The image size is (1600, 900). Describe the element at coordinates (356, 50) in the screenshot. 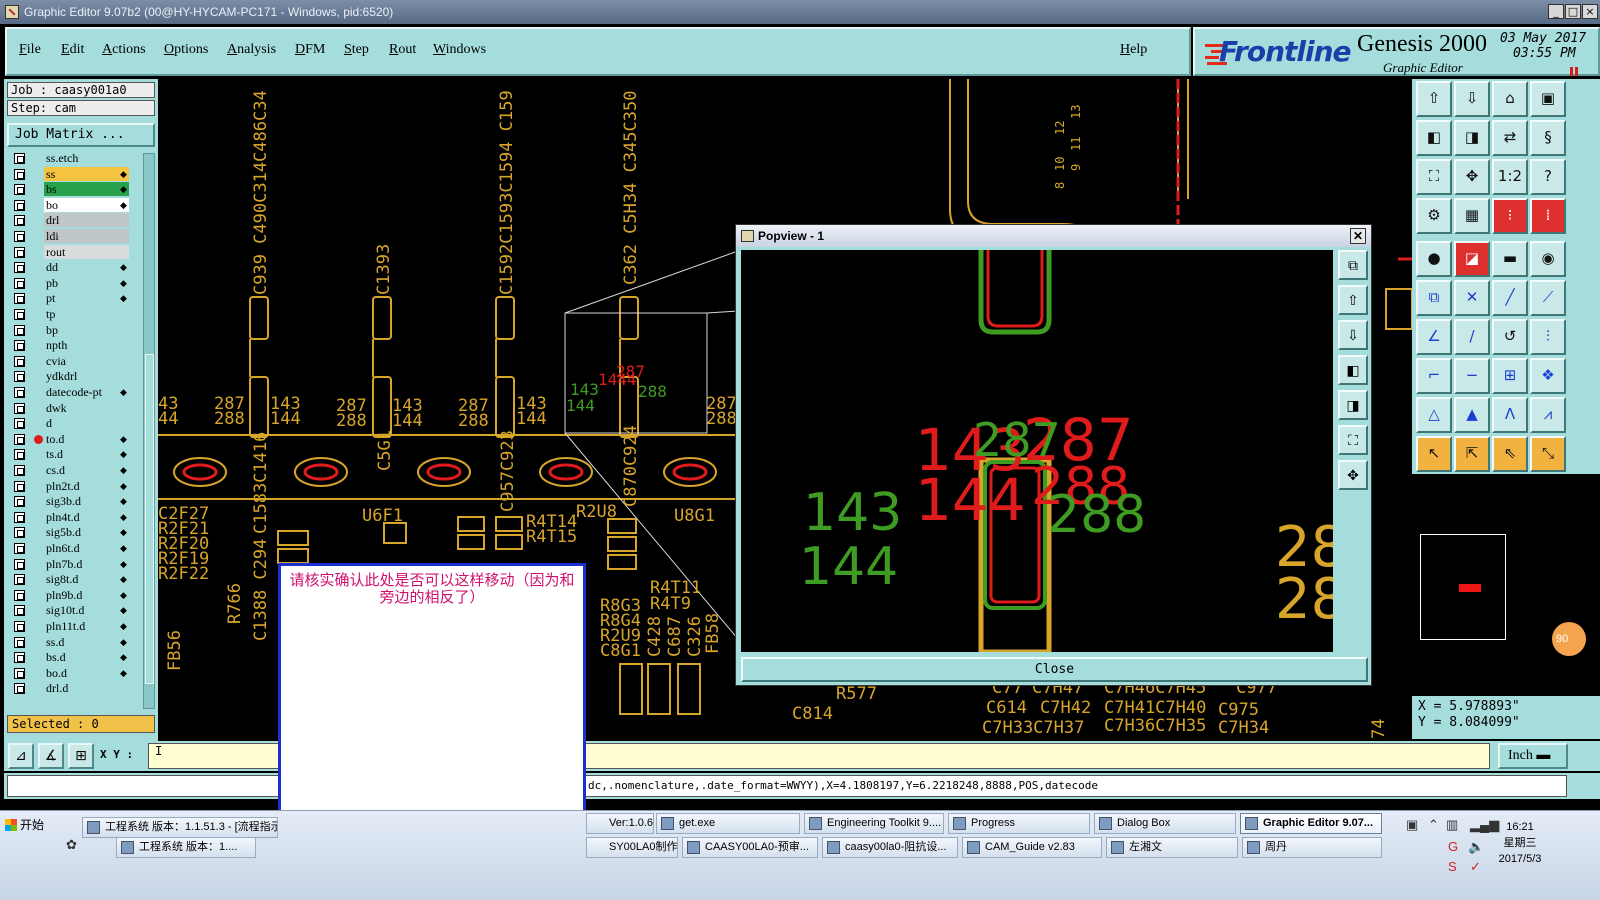

I see `menu-step: Step` at that location.